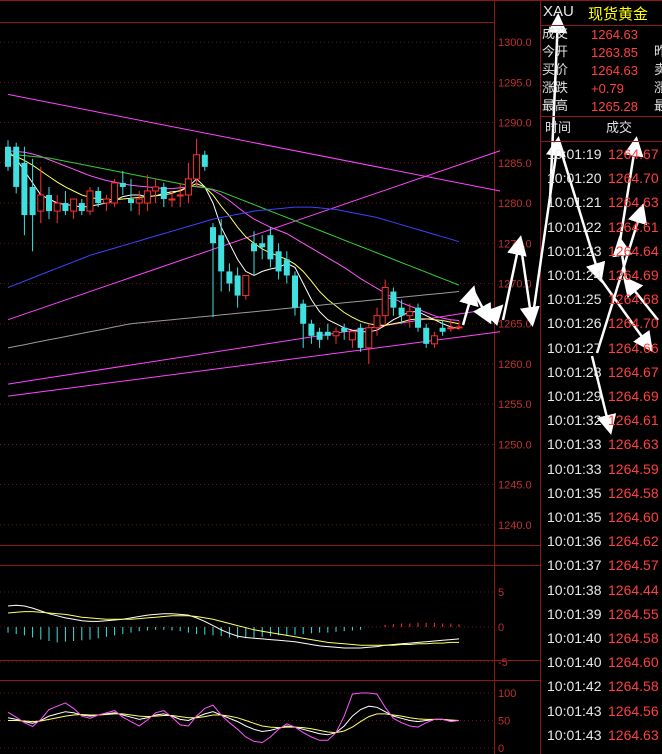  Describe the element at coordinates (633, 613) in the screenshot. I see `tick-price: 1264.55` at that location.